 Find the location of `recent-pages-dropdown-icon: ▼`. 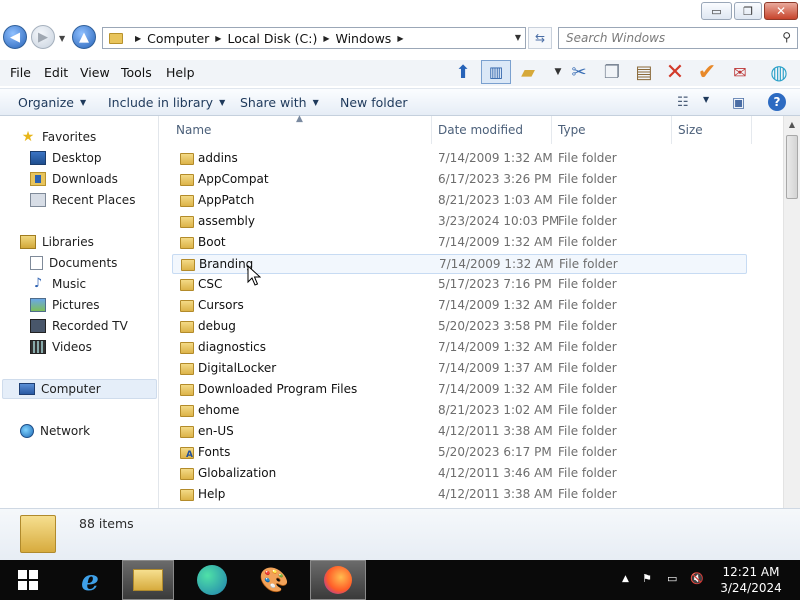

recent-pages-dropdown-icon: ▼ is located at coordinates (62, 38).